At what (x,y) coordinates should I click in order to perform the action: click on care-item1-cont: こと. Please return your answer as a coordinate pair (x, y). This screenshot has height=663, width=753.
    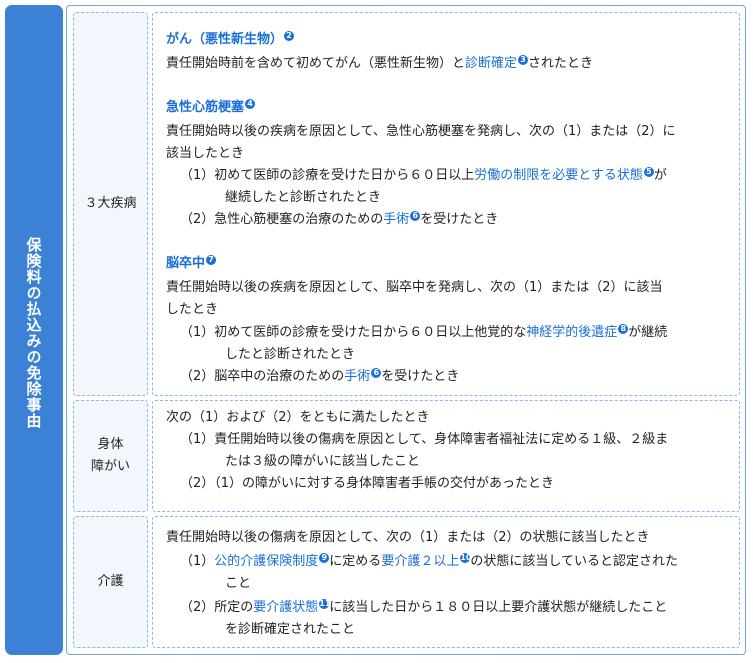
    Looking at the image, I should click on (238, 583).